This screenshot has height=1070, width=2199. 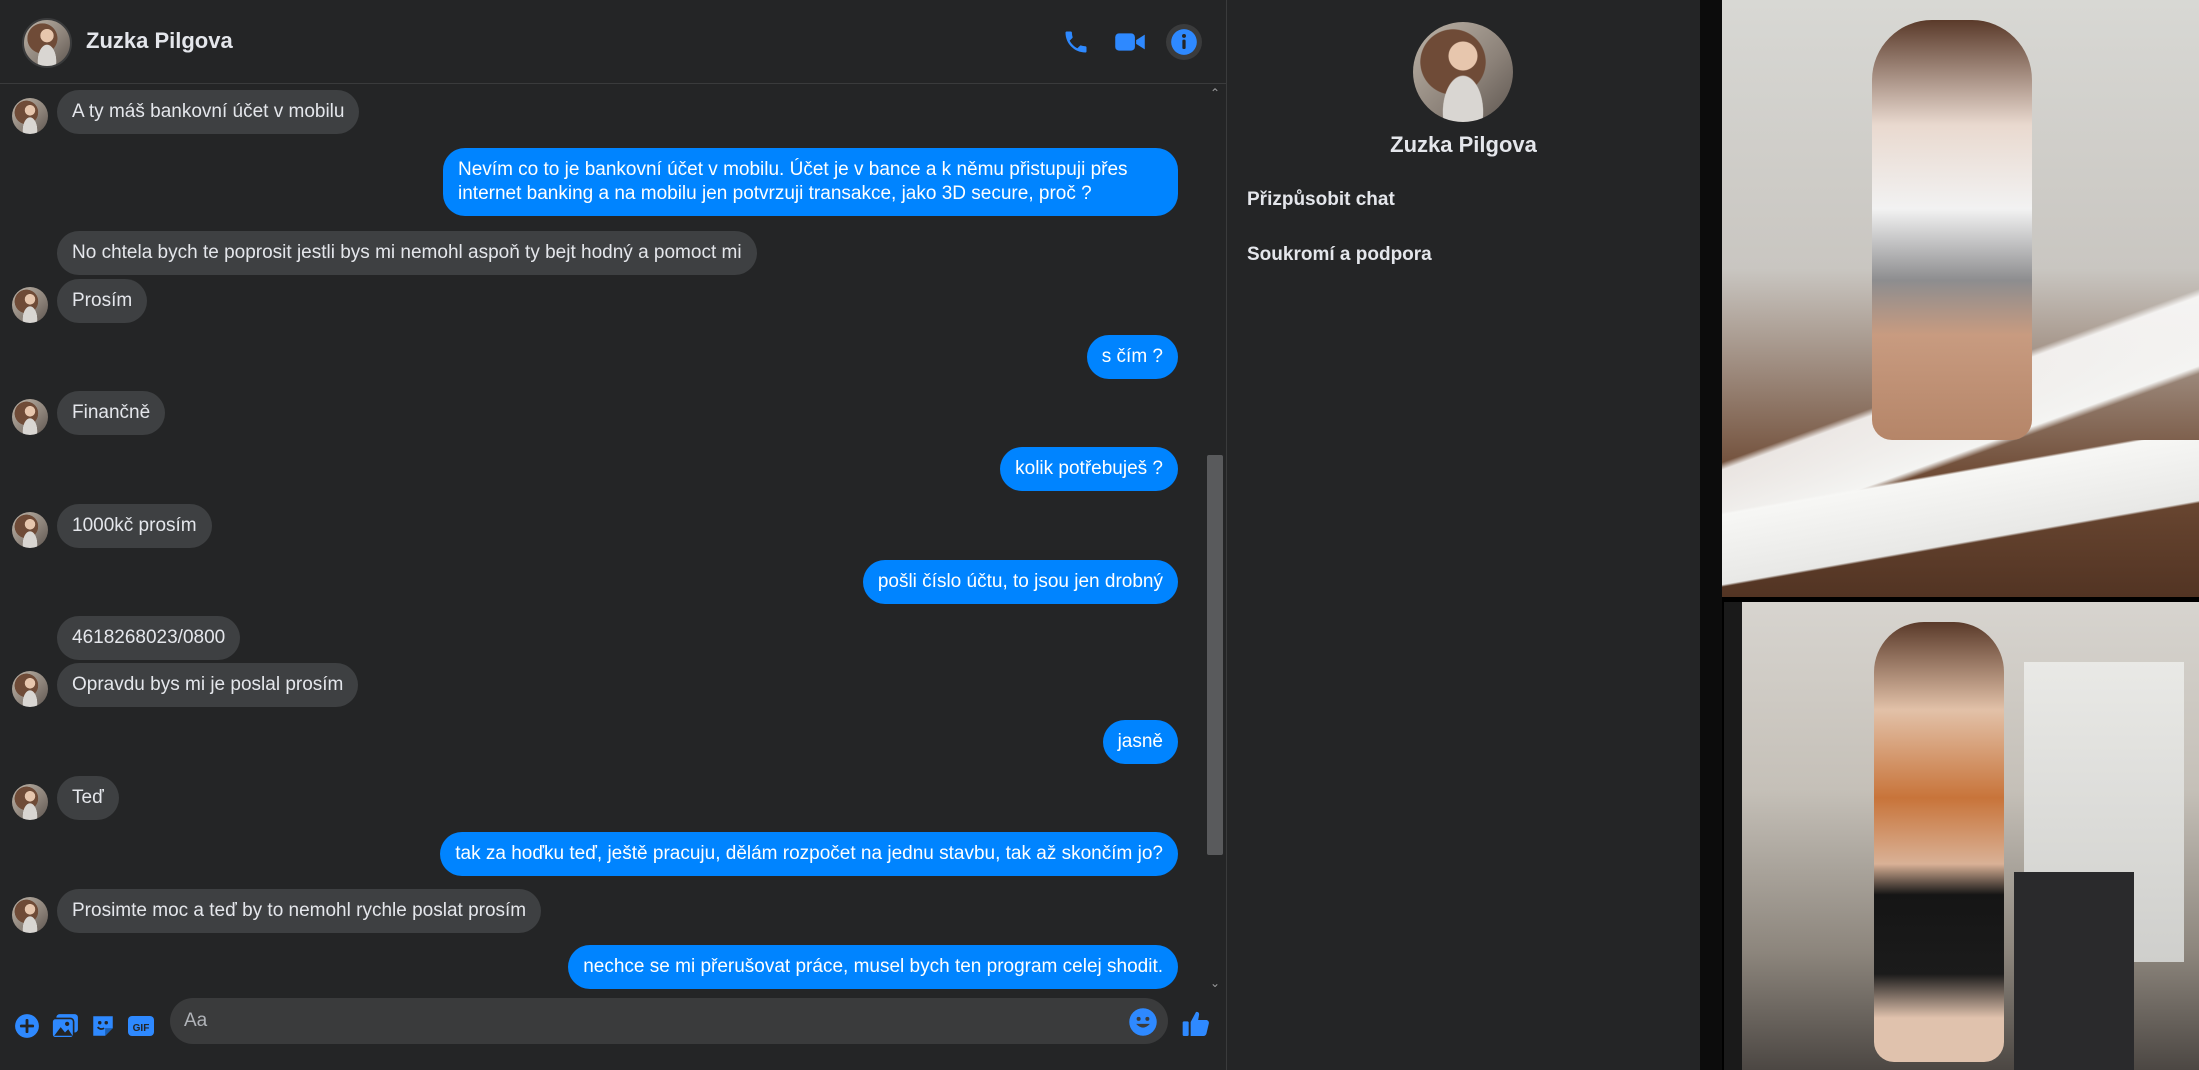 What do you see at coordinates (600, 687) in the screenshot?
I see `message-row: Opravdu bys mi je poslal prosím` at bounding box center [600, 687].